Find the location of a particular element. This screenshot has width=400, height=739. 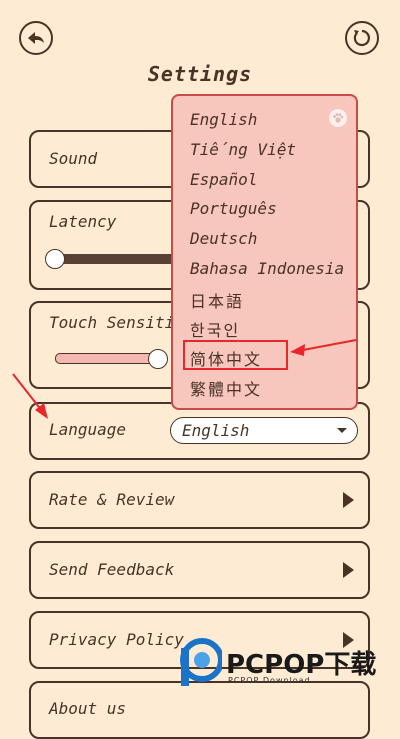

watermark-logo: PCPOP下载 PCPOP Download is located at coordinates (289, 666).